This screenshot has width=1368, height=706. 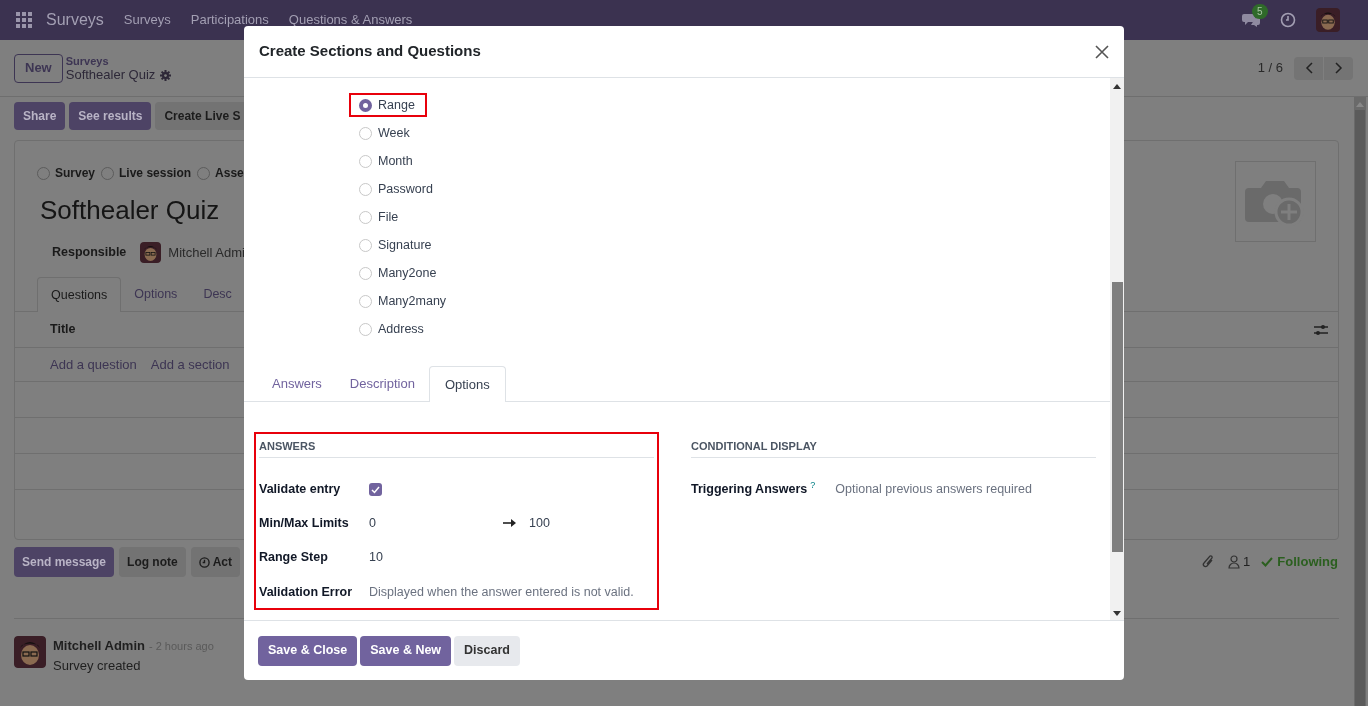 I want to click on message-count-badge: 5, so click(x=1260, y=11).